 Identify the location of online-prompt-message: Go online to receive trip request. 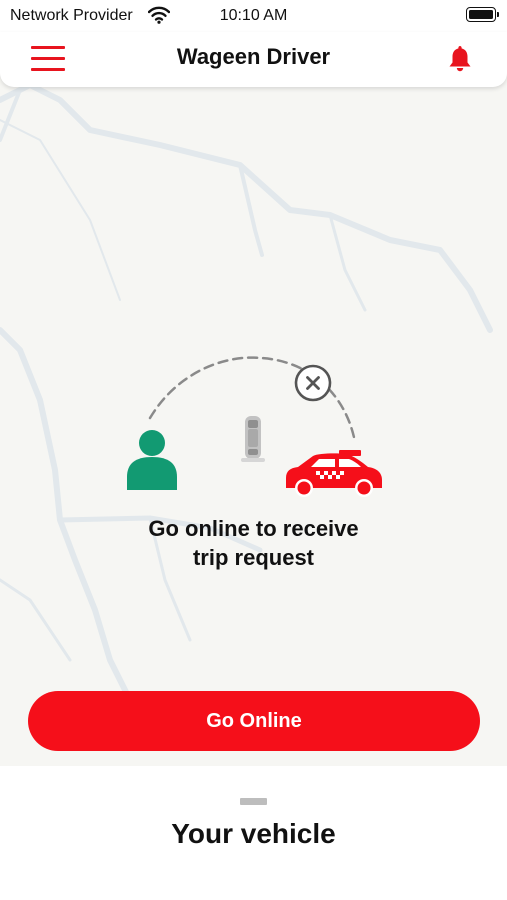
(253, 543).